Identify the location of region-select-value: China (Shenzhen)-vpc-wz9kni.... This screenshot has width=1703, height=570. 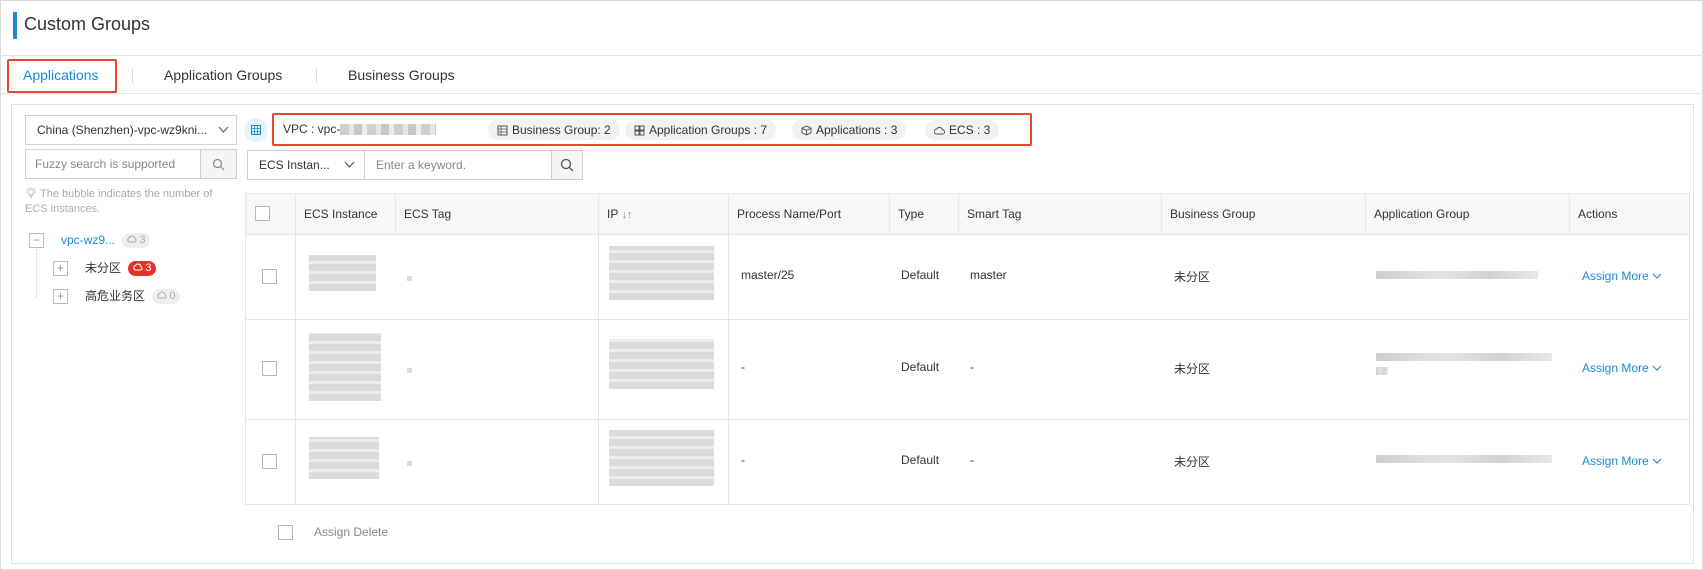
(122, 130).